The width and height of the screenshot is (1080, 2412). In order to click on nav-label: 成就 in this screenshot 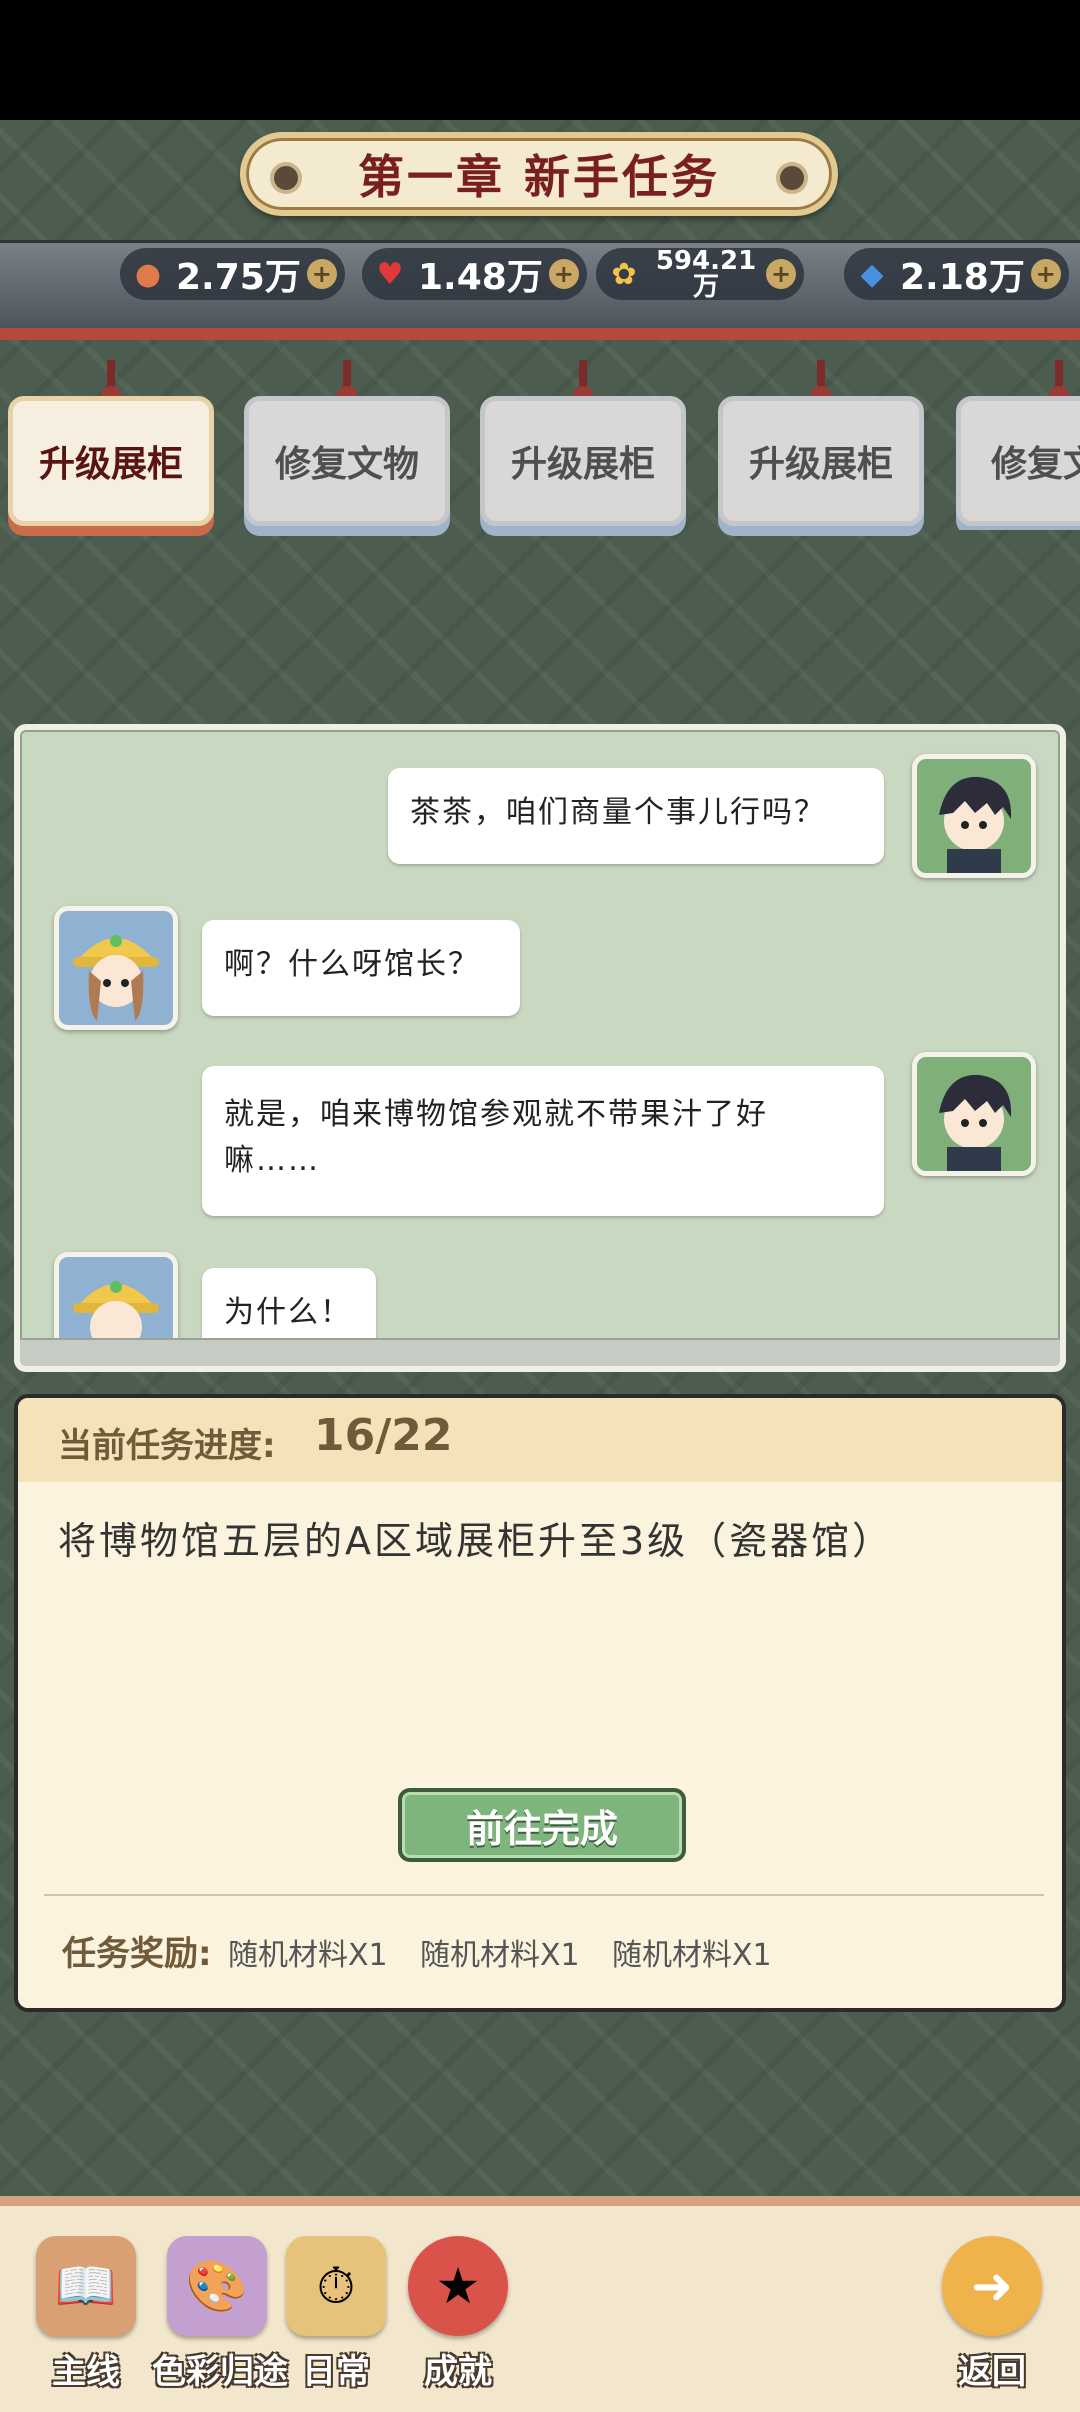, I will do `click(458, 2372)`.